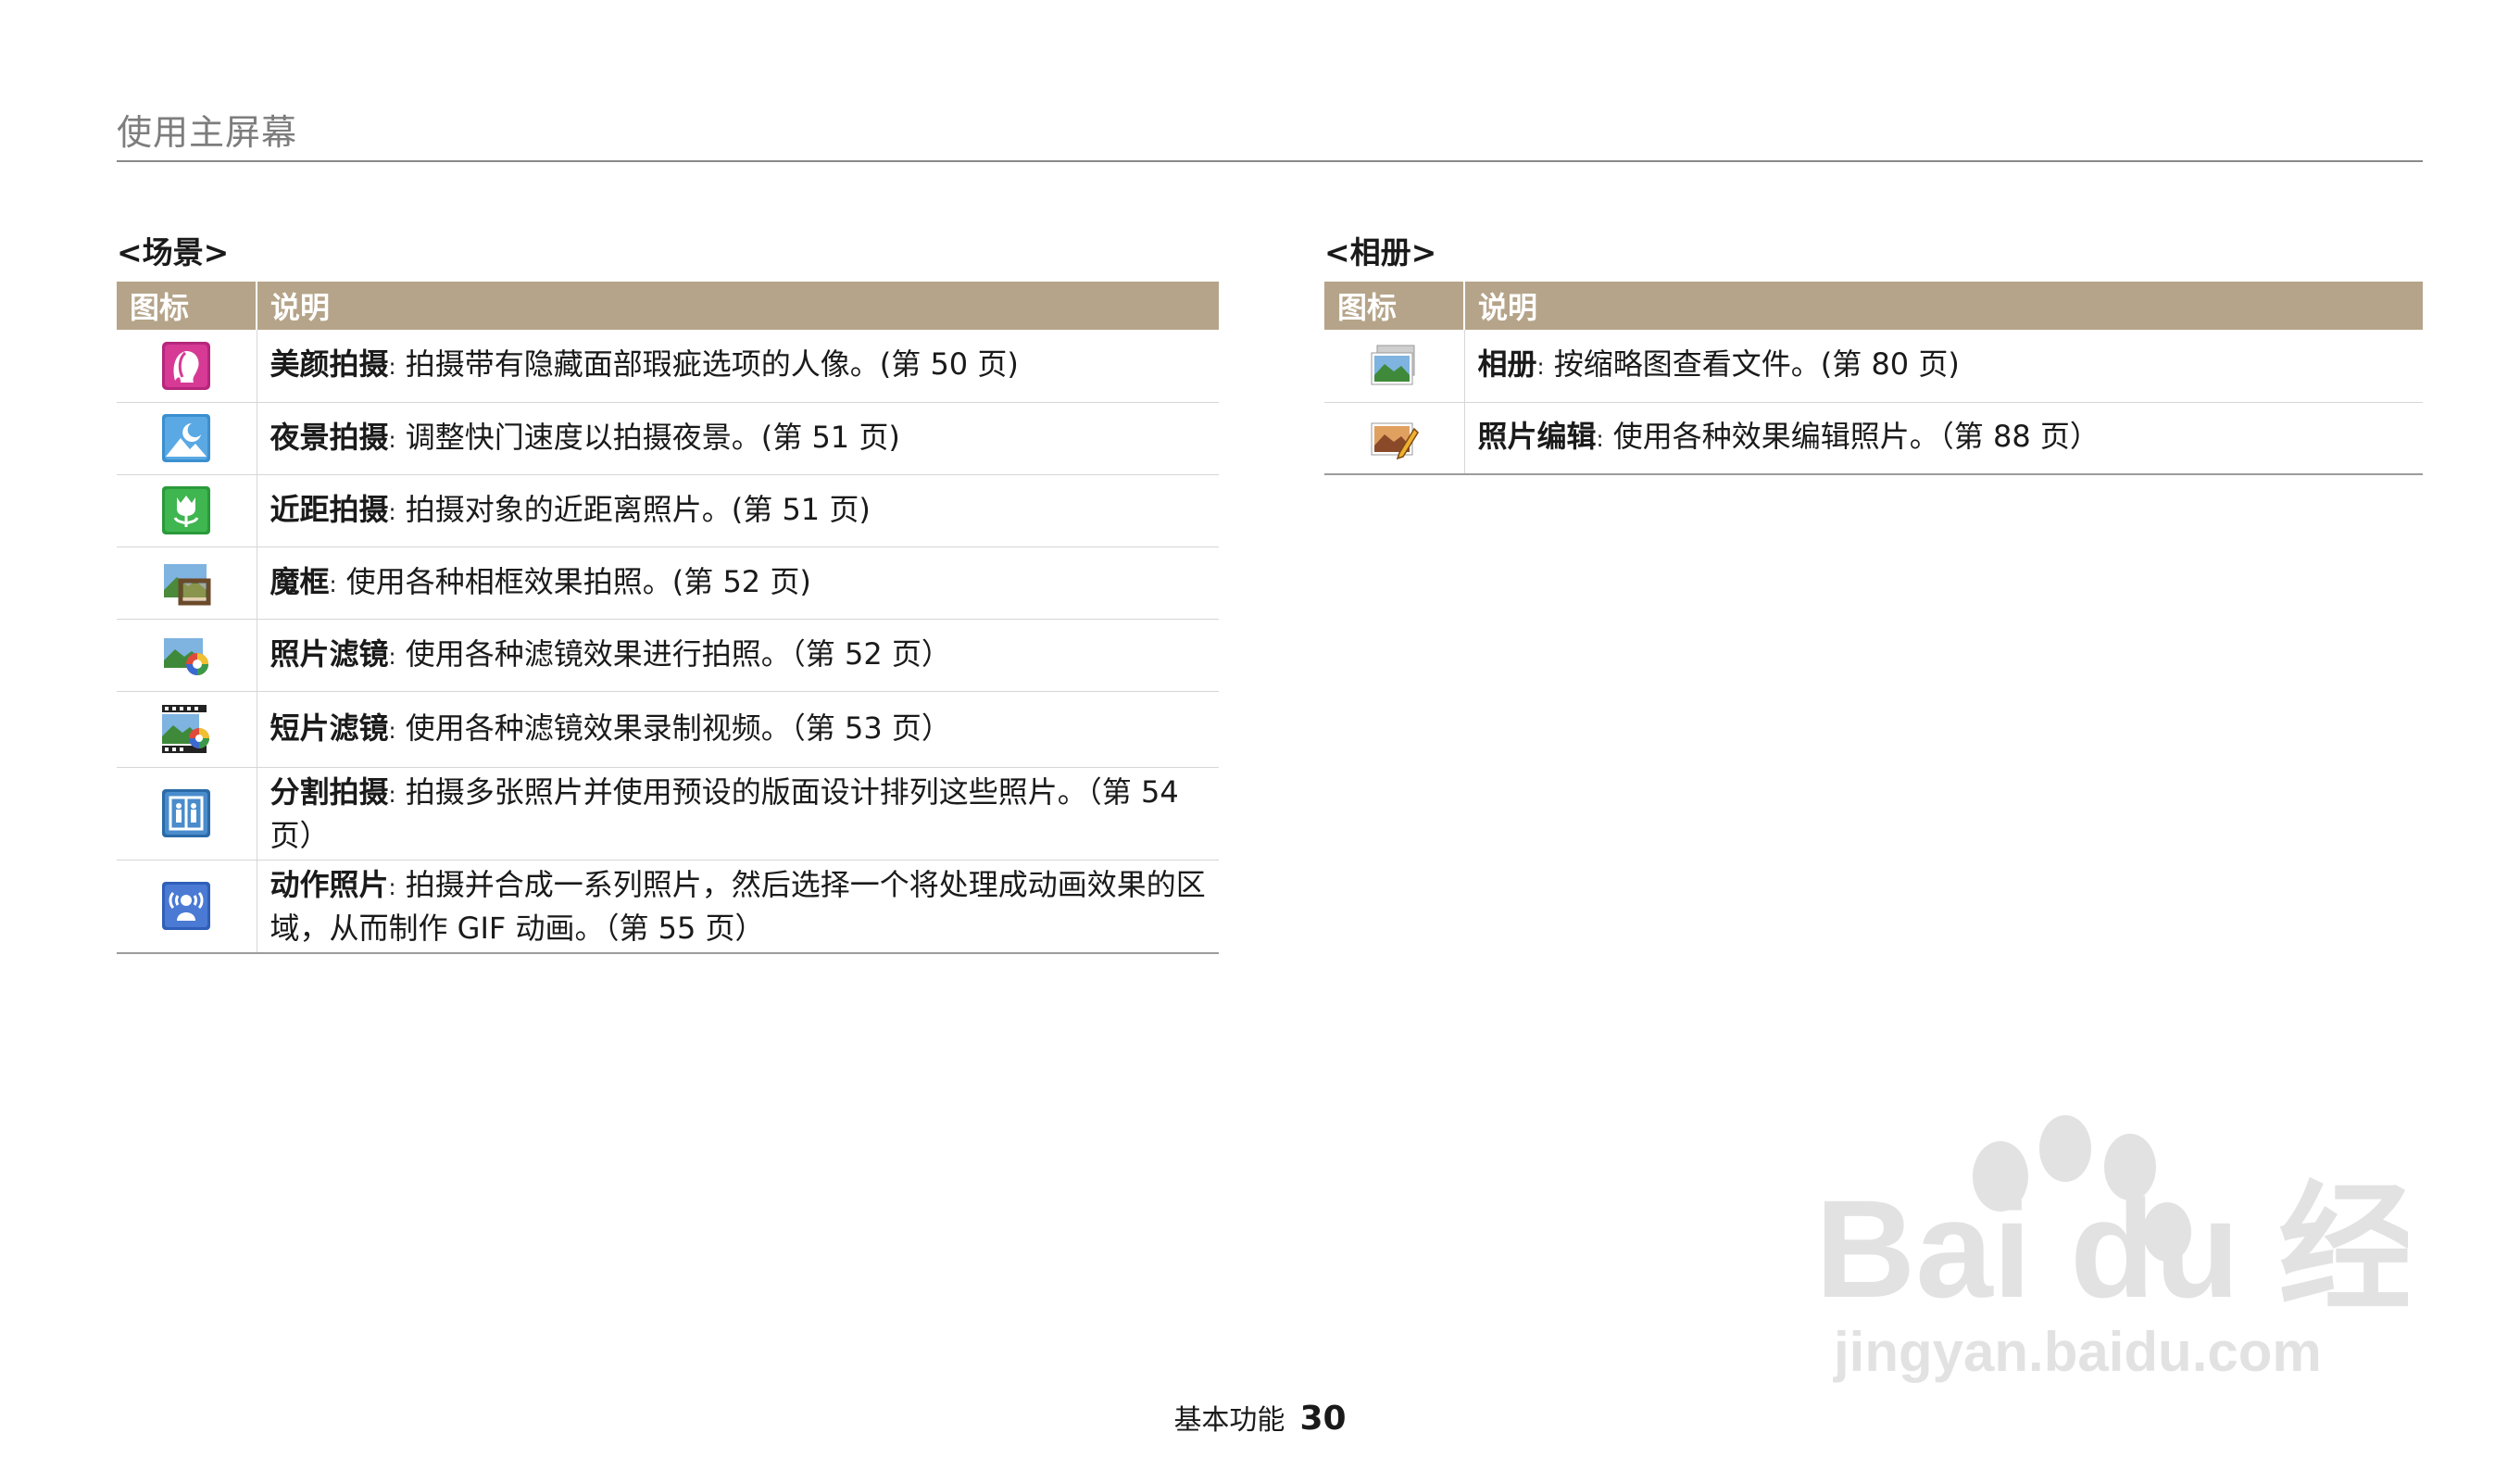  What do you see at coordinates (329, 654) in the screenshot?
I see `row-term: 照片滤镜` at bounding box center [329, 654].